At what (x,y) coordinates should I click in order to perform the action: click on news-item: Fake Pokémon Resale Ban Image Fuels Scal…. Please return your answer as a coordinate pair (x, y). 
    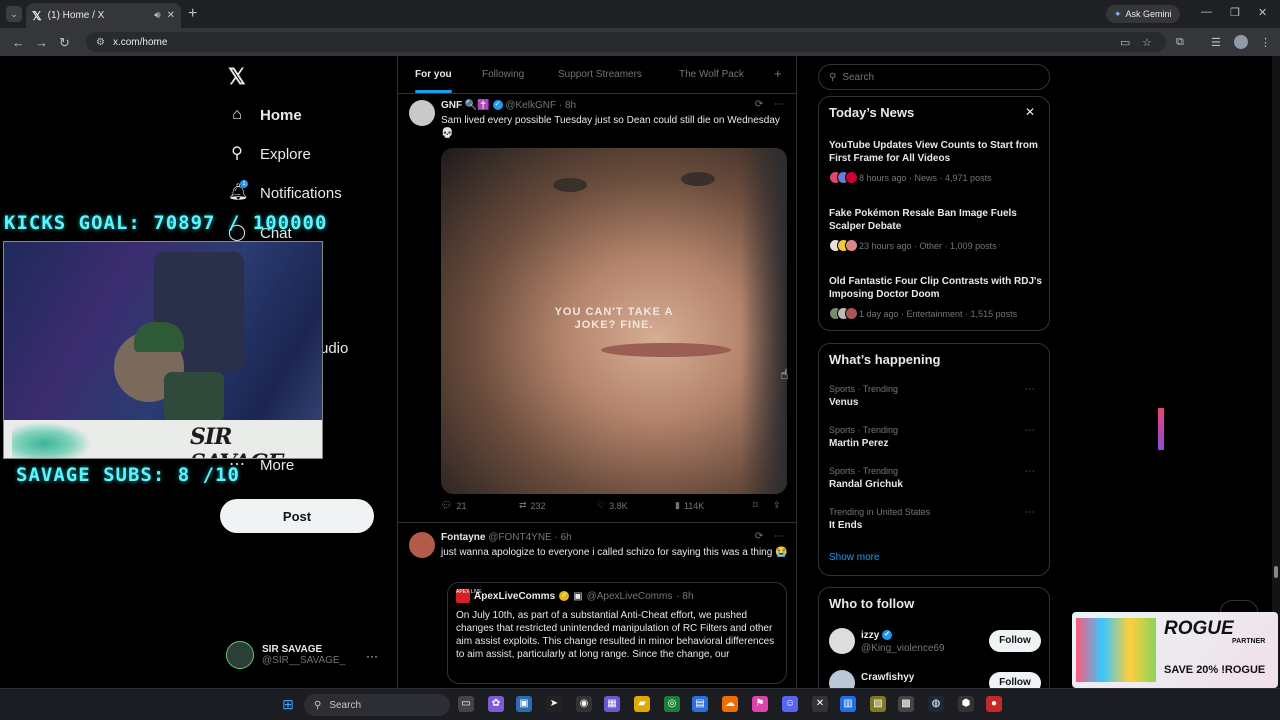
    Looking at the image, I should click on (936, 229).